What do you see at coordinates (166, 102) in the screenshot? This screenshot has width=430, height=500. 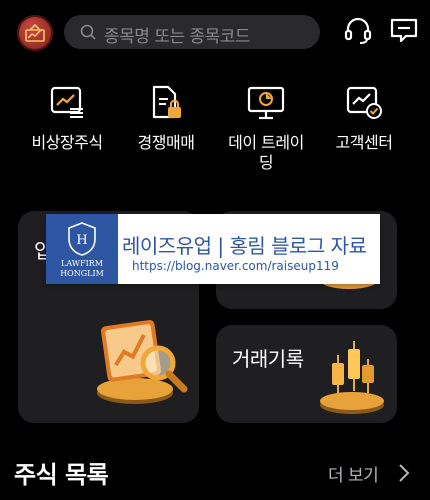 I see `document-lock-icon` at bounding box center [166, 102].